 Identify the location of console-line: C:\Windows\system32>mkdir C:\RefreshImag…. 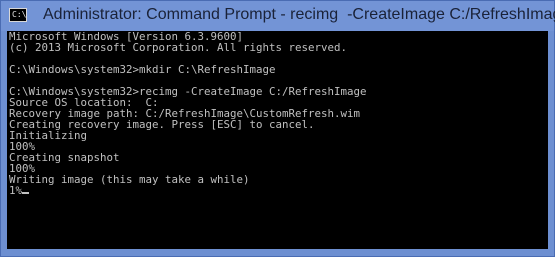
(142, 69).